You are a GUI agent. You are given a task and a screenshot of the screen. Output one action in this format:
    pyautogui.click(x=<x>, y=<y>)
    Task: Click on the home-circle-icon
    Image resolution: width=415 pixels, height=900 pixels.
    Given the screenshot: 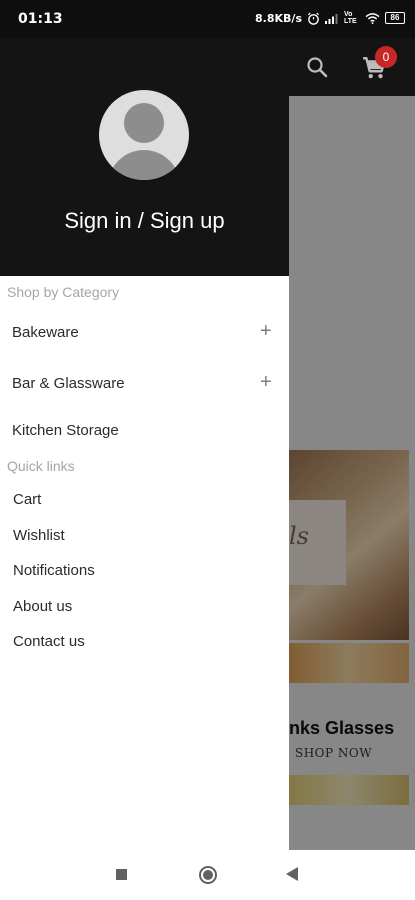 What is the action you would take?
    pyautogui.click(x=208, y=875)
    